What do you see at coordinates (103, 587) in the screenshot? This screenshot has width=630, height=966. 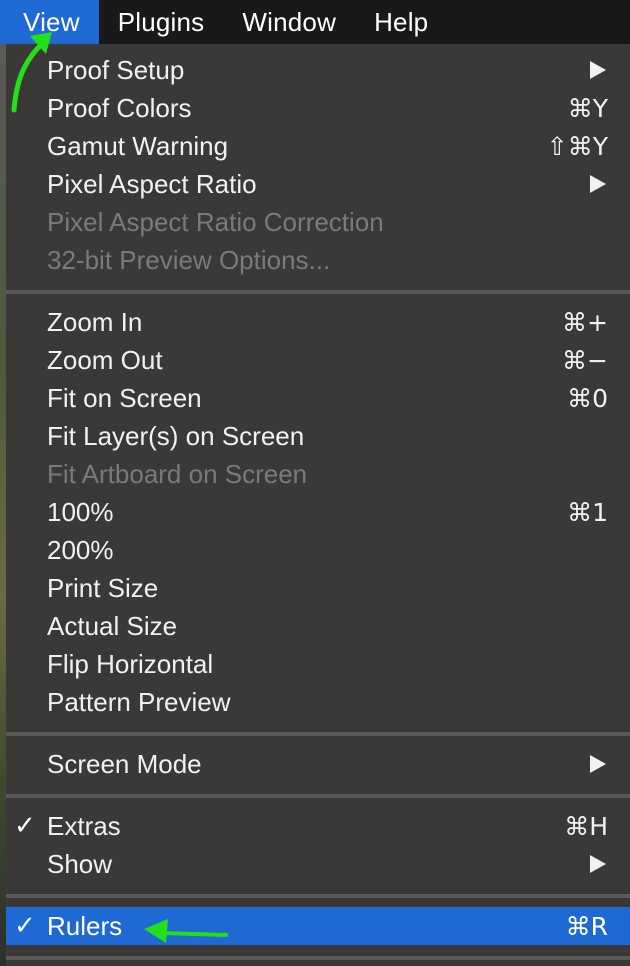 I see `menu-item-label: Print Size` at bounding box center [103, 587].